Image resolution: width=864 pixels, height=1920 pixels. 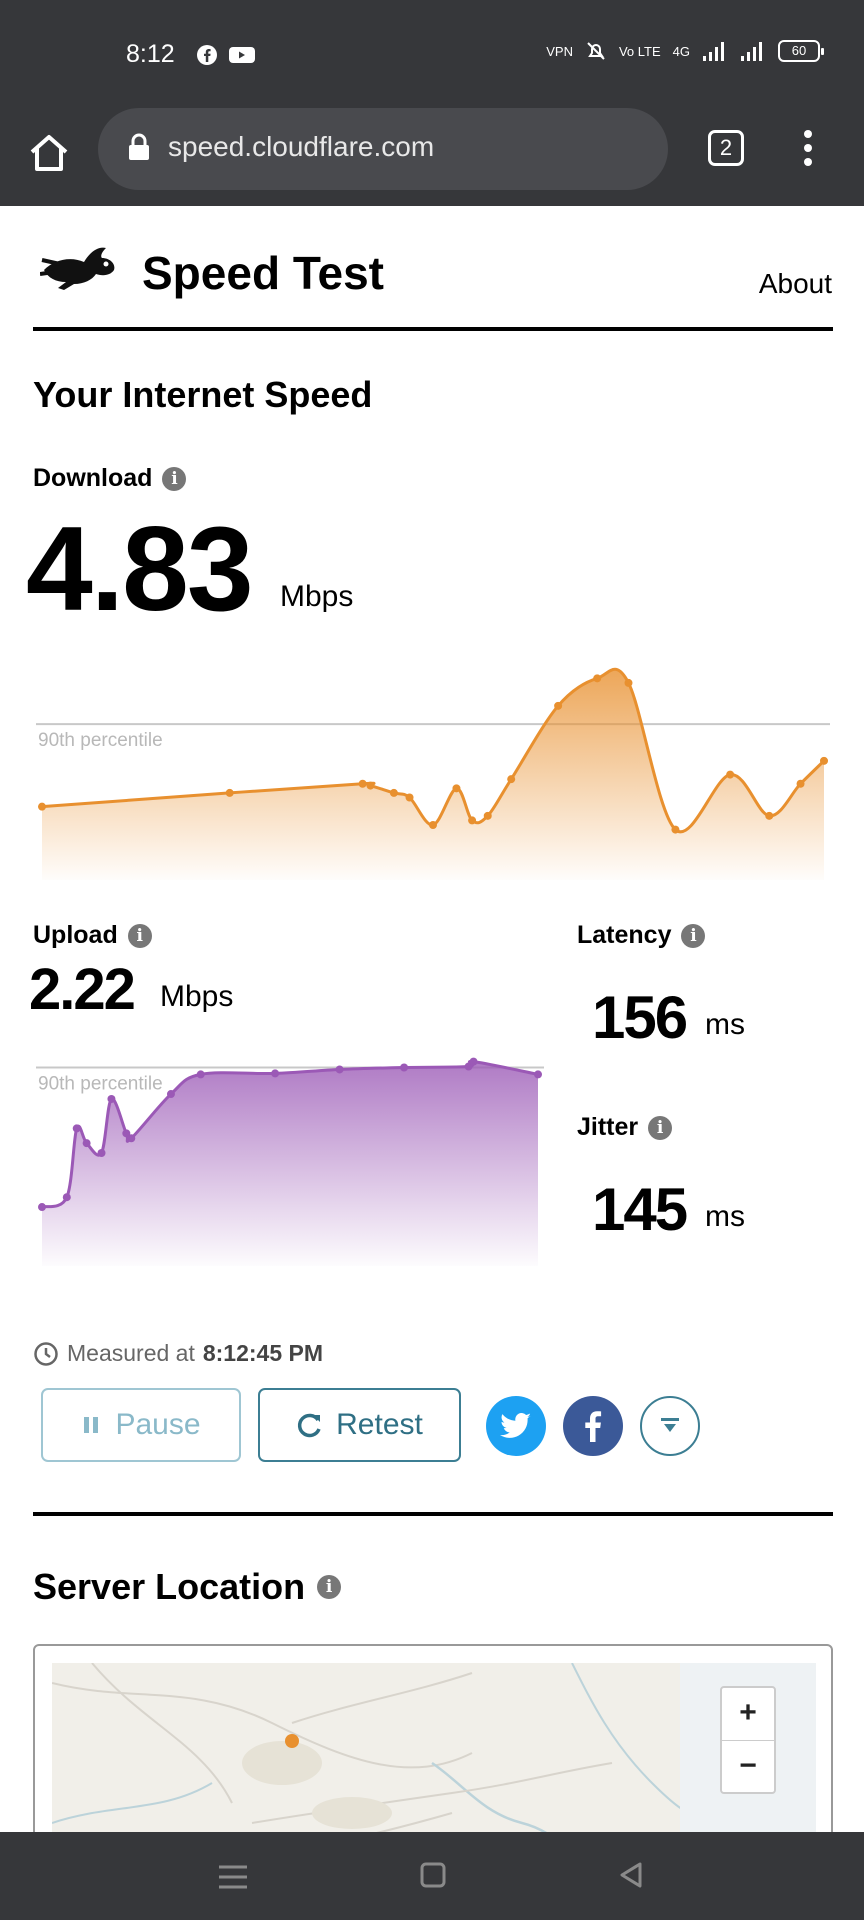 What do you see at coordinates (100, 740) in the screenshot?
I see `download-percentile-label: 90th percentile` at bounding box center [100, 740].